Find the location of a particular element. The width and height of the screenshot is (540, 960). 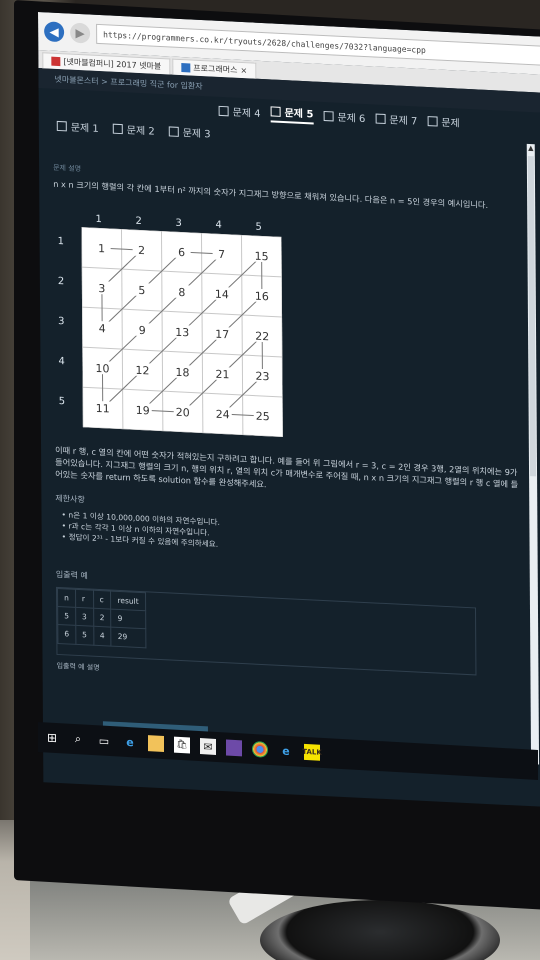

scroll-up-icon: ▲ is located at coordinates (531, 148).